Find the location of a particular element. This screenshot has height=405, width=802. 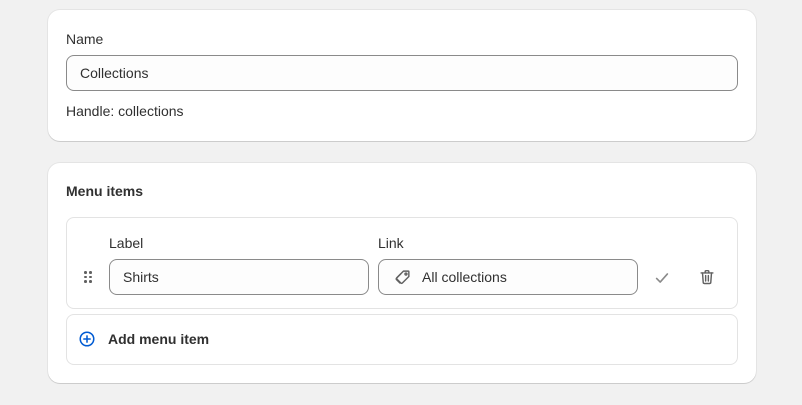

link-heading: Link is located at coordinates (391, 243).